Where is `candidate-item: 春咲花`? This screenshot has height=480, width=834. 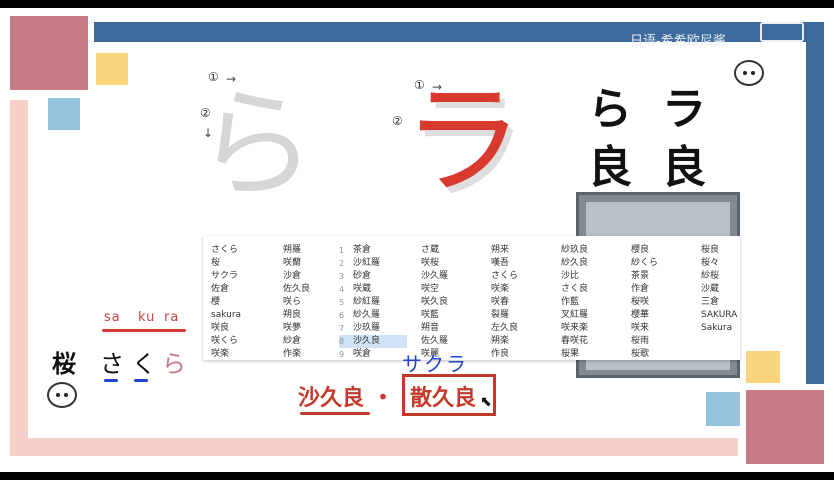 candidate-item: 春咲花 is located at coordinates (601, 341).